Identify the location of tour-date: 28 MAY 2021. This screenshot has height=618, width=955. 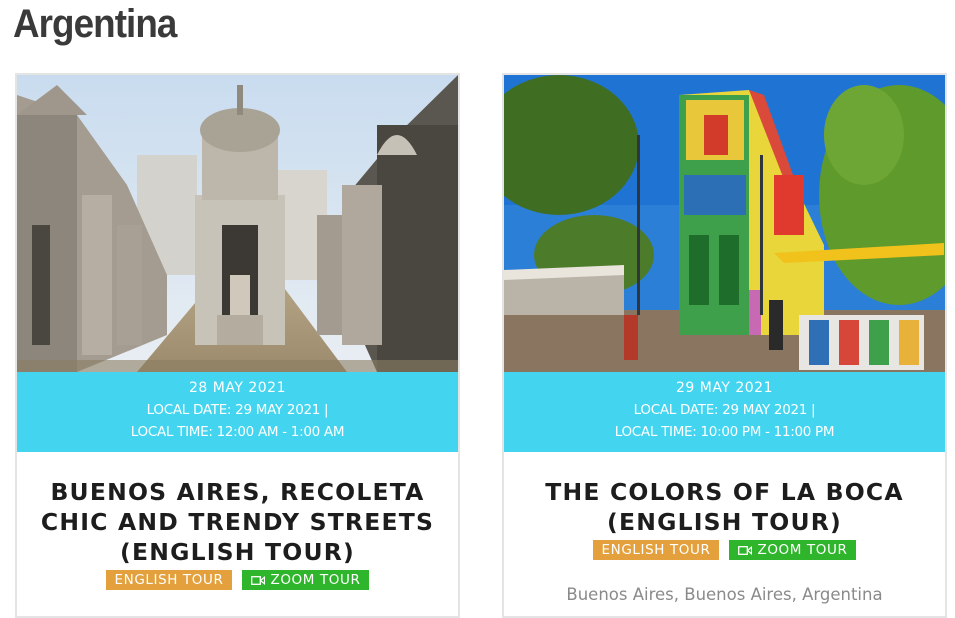
(237, 388).